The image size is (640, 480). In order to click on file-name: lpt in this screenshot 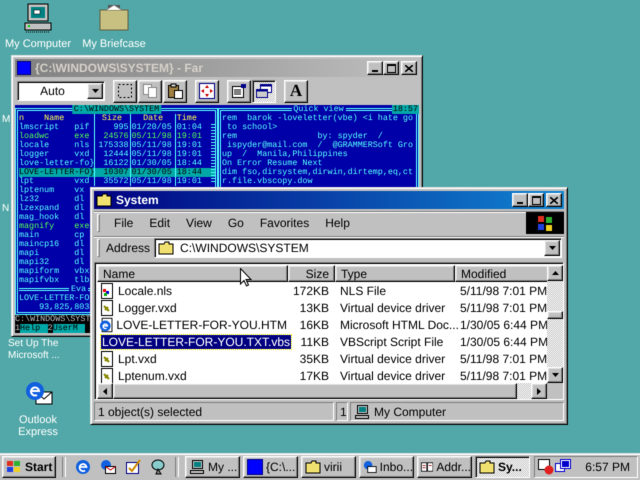, I will do `click(46, 181)`.